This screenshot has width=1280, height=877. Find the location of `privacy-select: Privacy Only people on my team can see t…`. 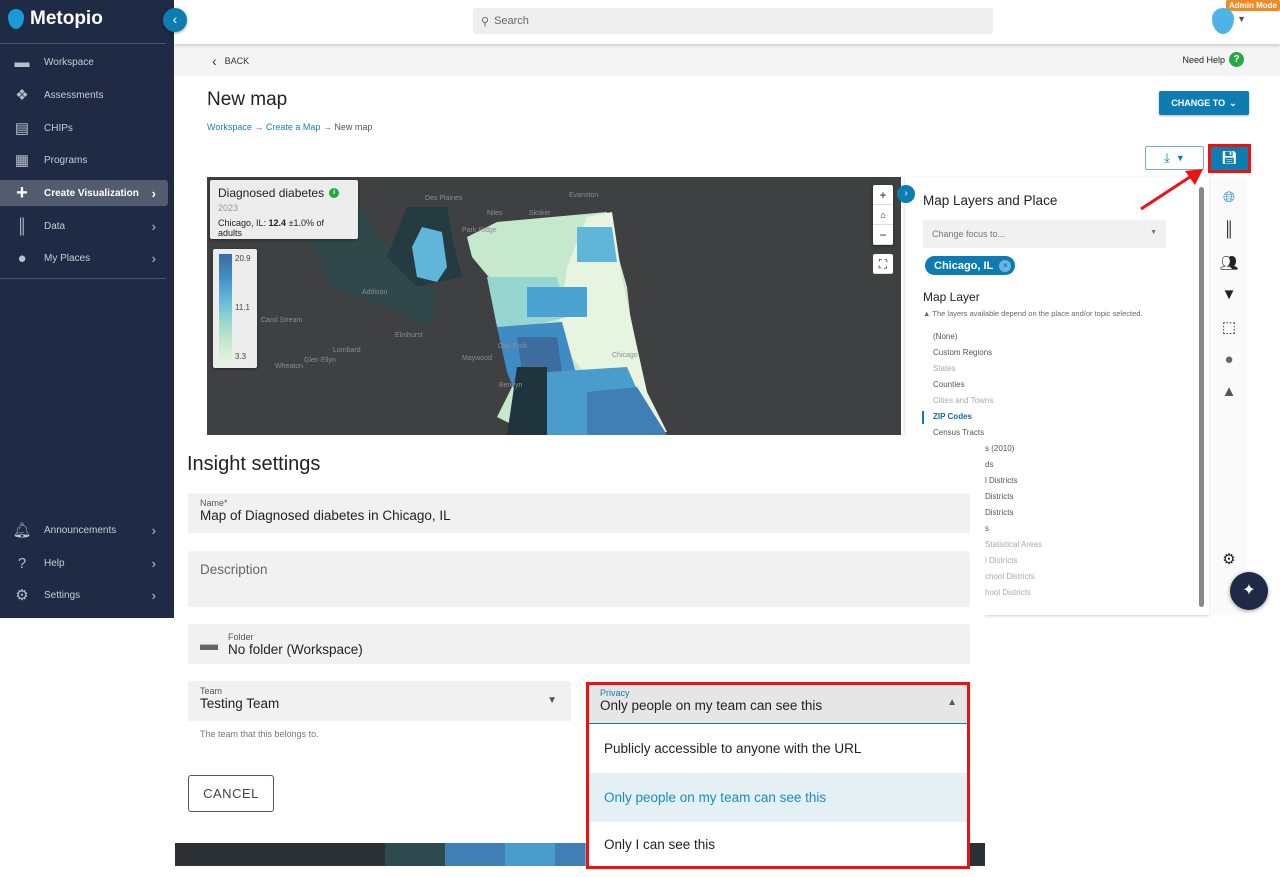

privacy-select: Privacy Only people on my team can see t… is located at coordinates (778, 704).